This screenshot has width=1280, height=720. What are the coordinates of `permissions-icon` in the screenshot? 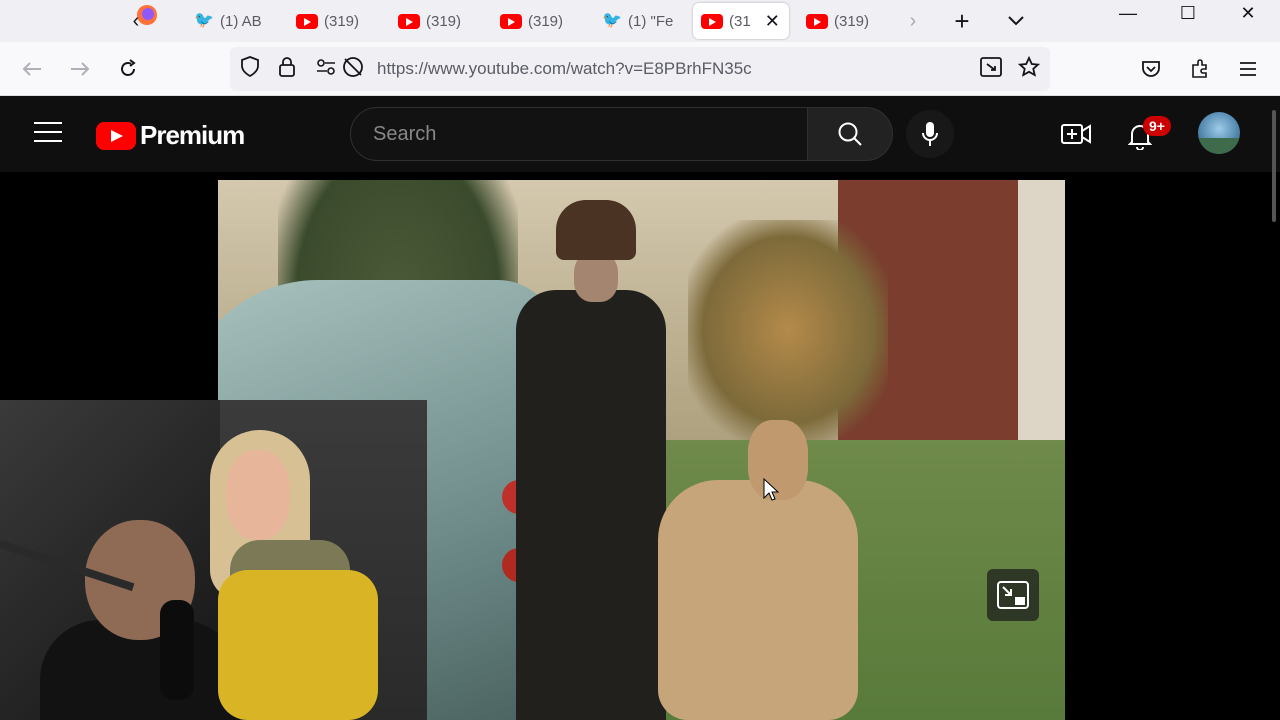 It's located at (326, 69).